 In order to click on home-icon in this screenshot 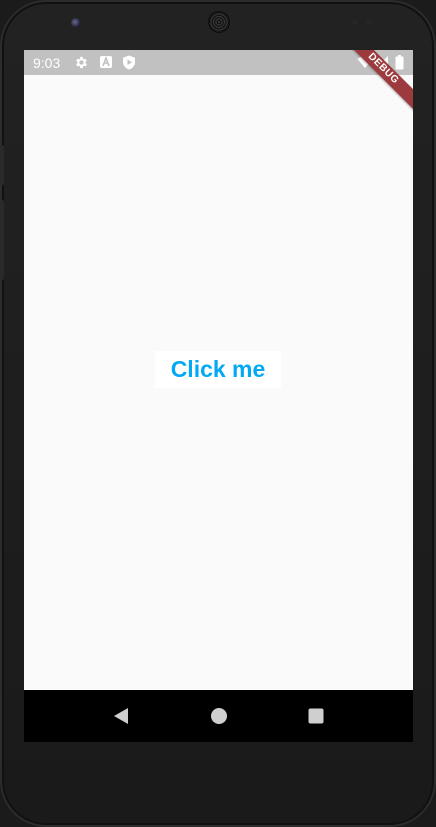, I will do `click(219, 718)`.